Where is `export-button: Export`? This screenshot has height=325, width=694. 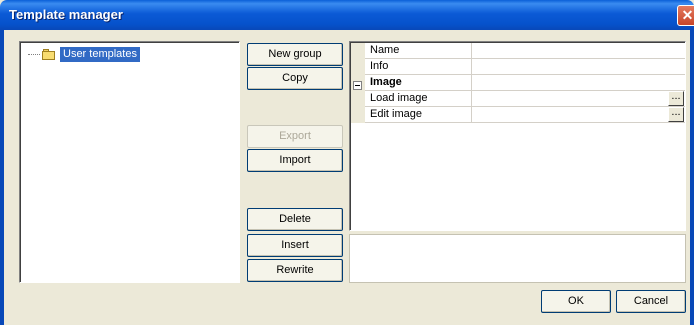 export-button: Export is located at coordinates (295, 136).